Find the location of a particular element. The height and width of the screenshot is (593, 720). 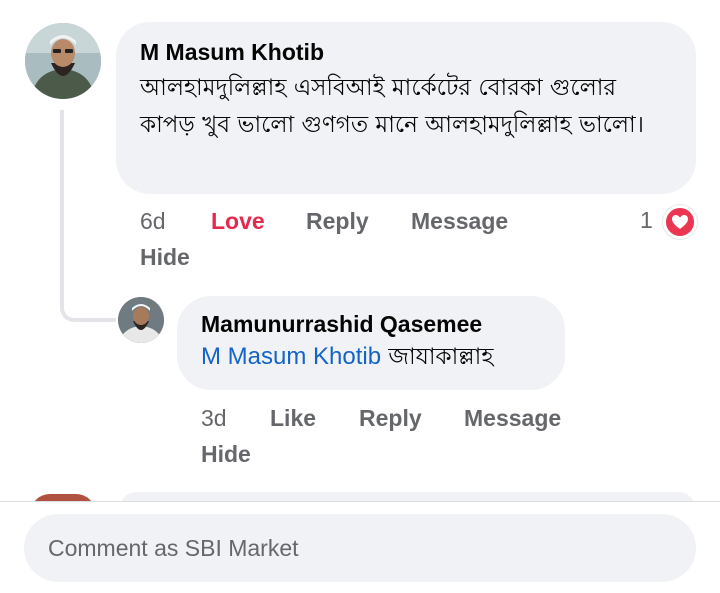

reply-time: 3d is located at coordinates (214, 418).